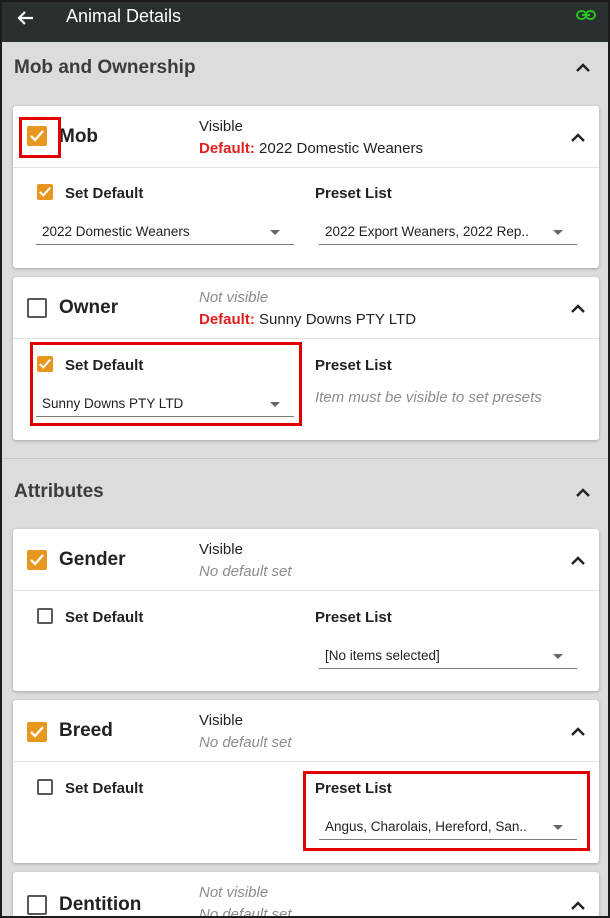  I want to click on default-value: Sunny Downs PTY LTD, so click(338, 319).